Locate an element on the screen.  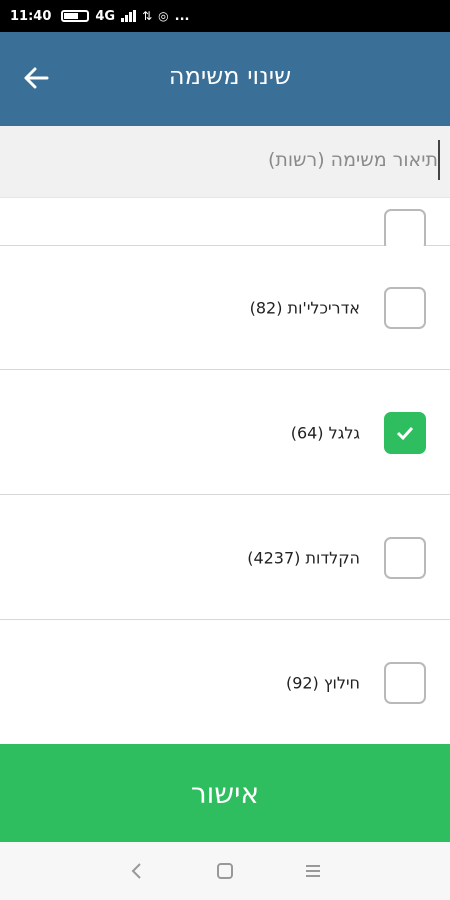
checkmark-icon is located at coordinates (405, 433).